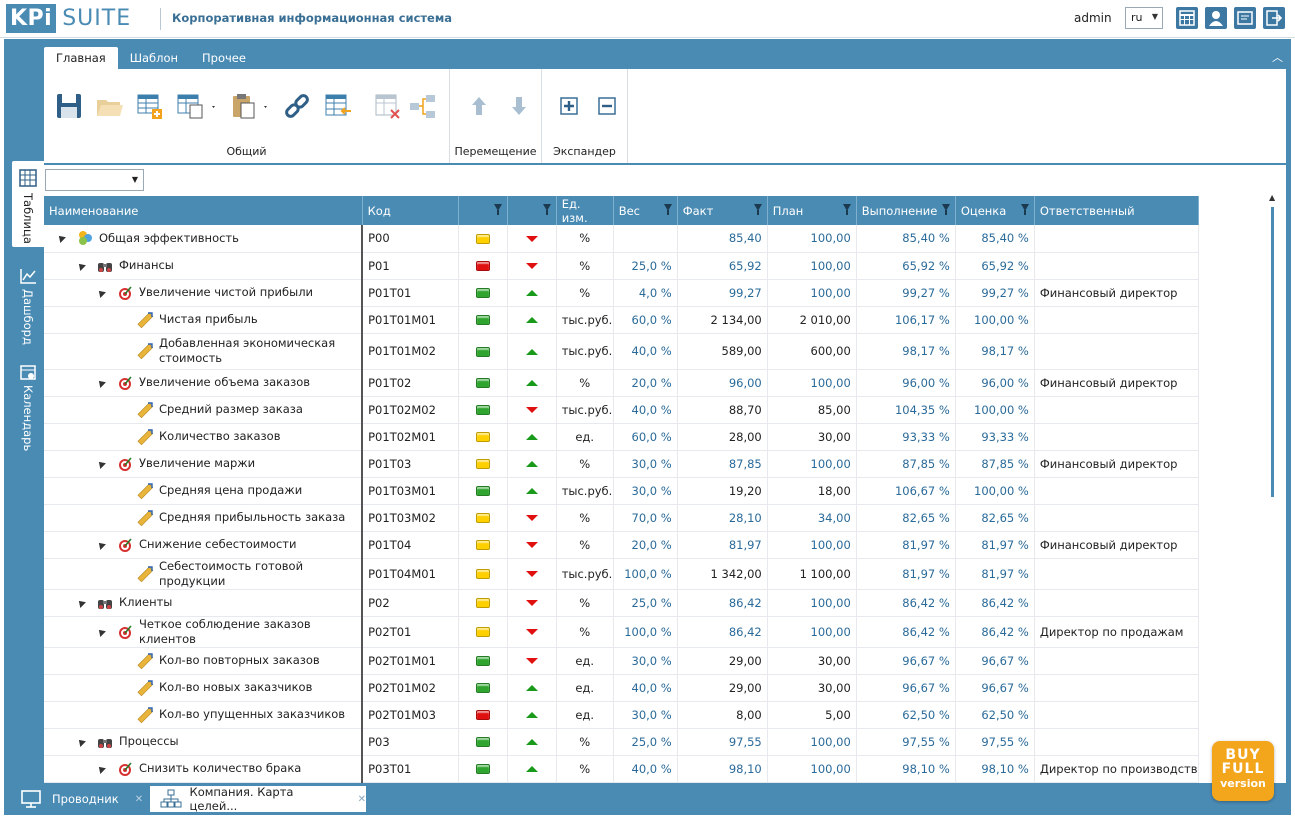 Image resolution: width=1295 pixels, height=823 pixels. Describe the element at coordinates (250, 106) in the screenshot. I see `paste-dropdown-icon` at that location.